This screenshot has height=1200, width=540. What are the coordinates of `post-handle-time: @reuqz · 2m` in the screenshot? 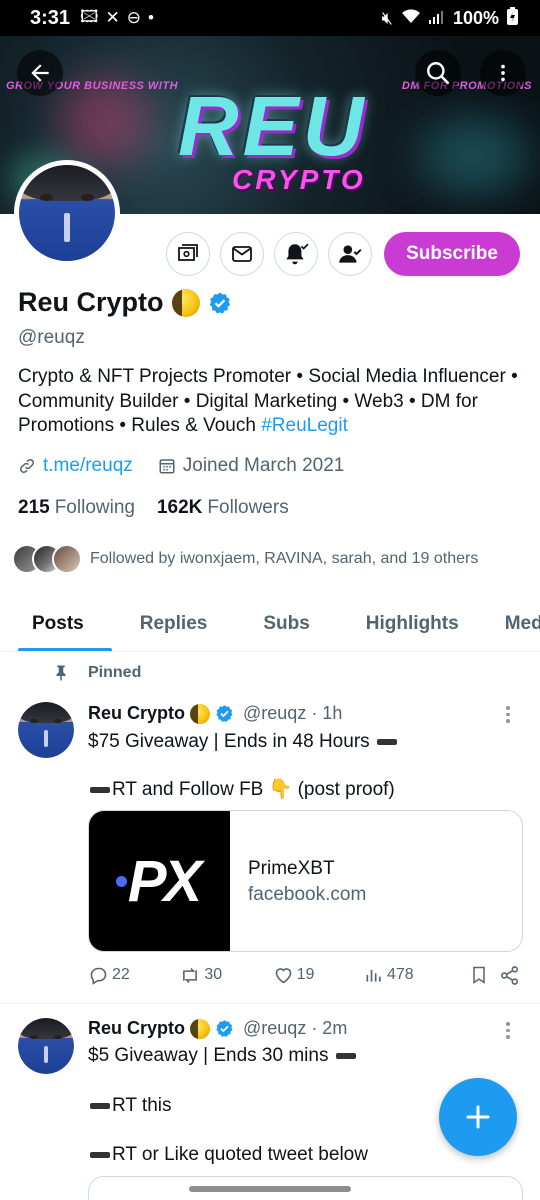 It's located at (295, 1028).